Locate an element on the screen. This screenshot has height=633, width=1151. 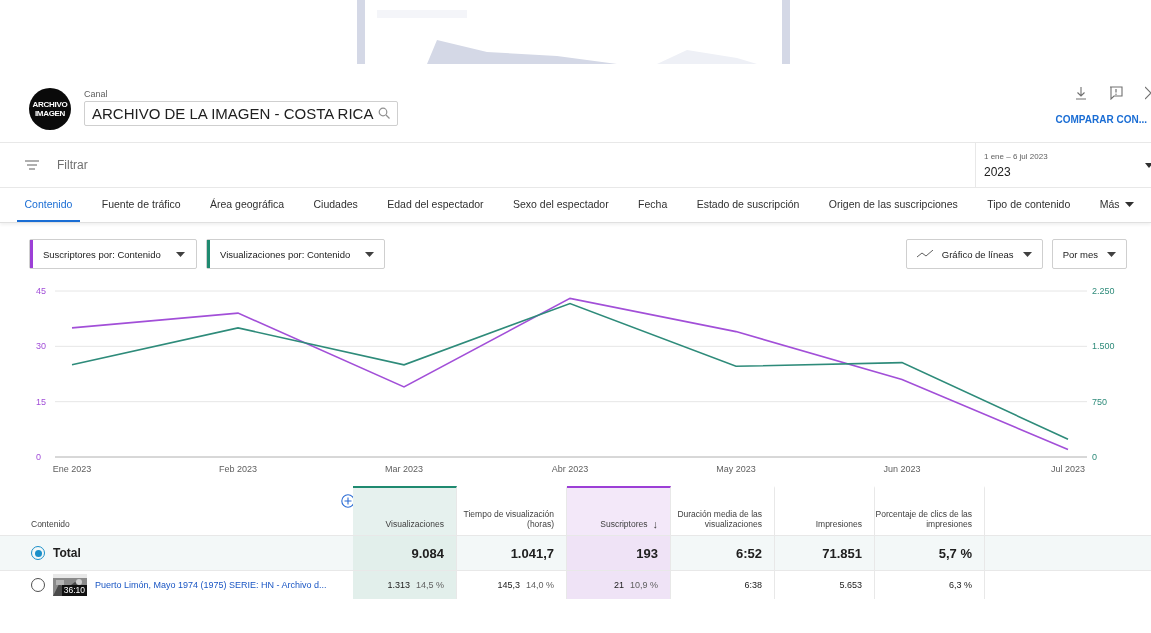
table-cell: 1.313 is located at coordinates (398, 585).